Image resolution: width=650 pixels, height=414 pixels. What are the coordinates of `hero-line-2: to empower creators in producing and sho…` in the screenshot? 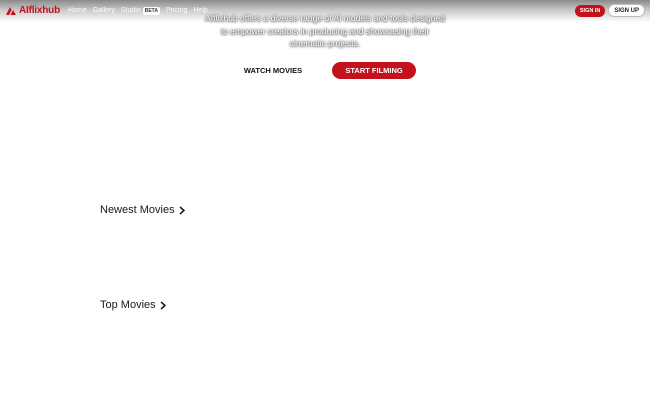 It's located at (325, 30).